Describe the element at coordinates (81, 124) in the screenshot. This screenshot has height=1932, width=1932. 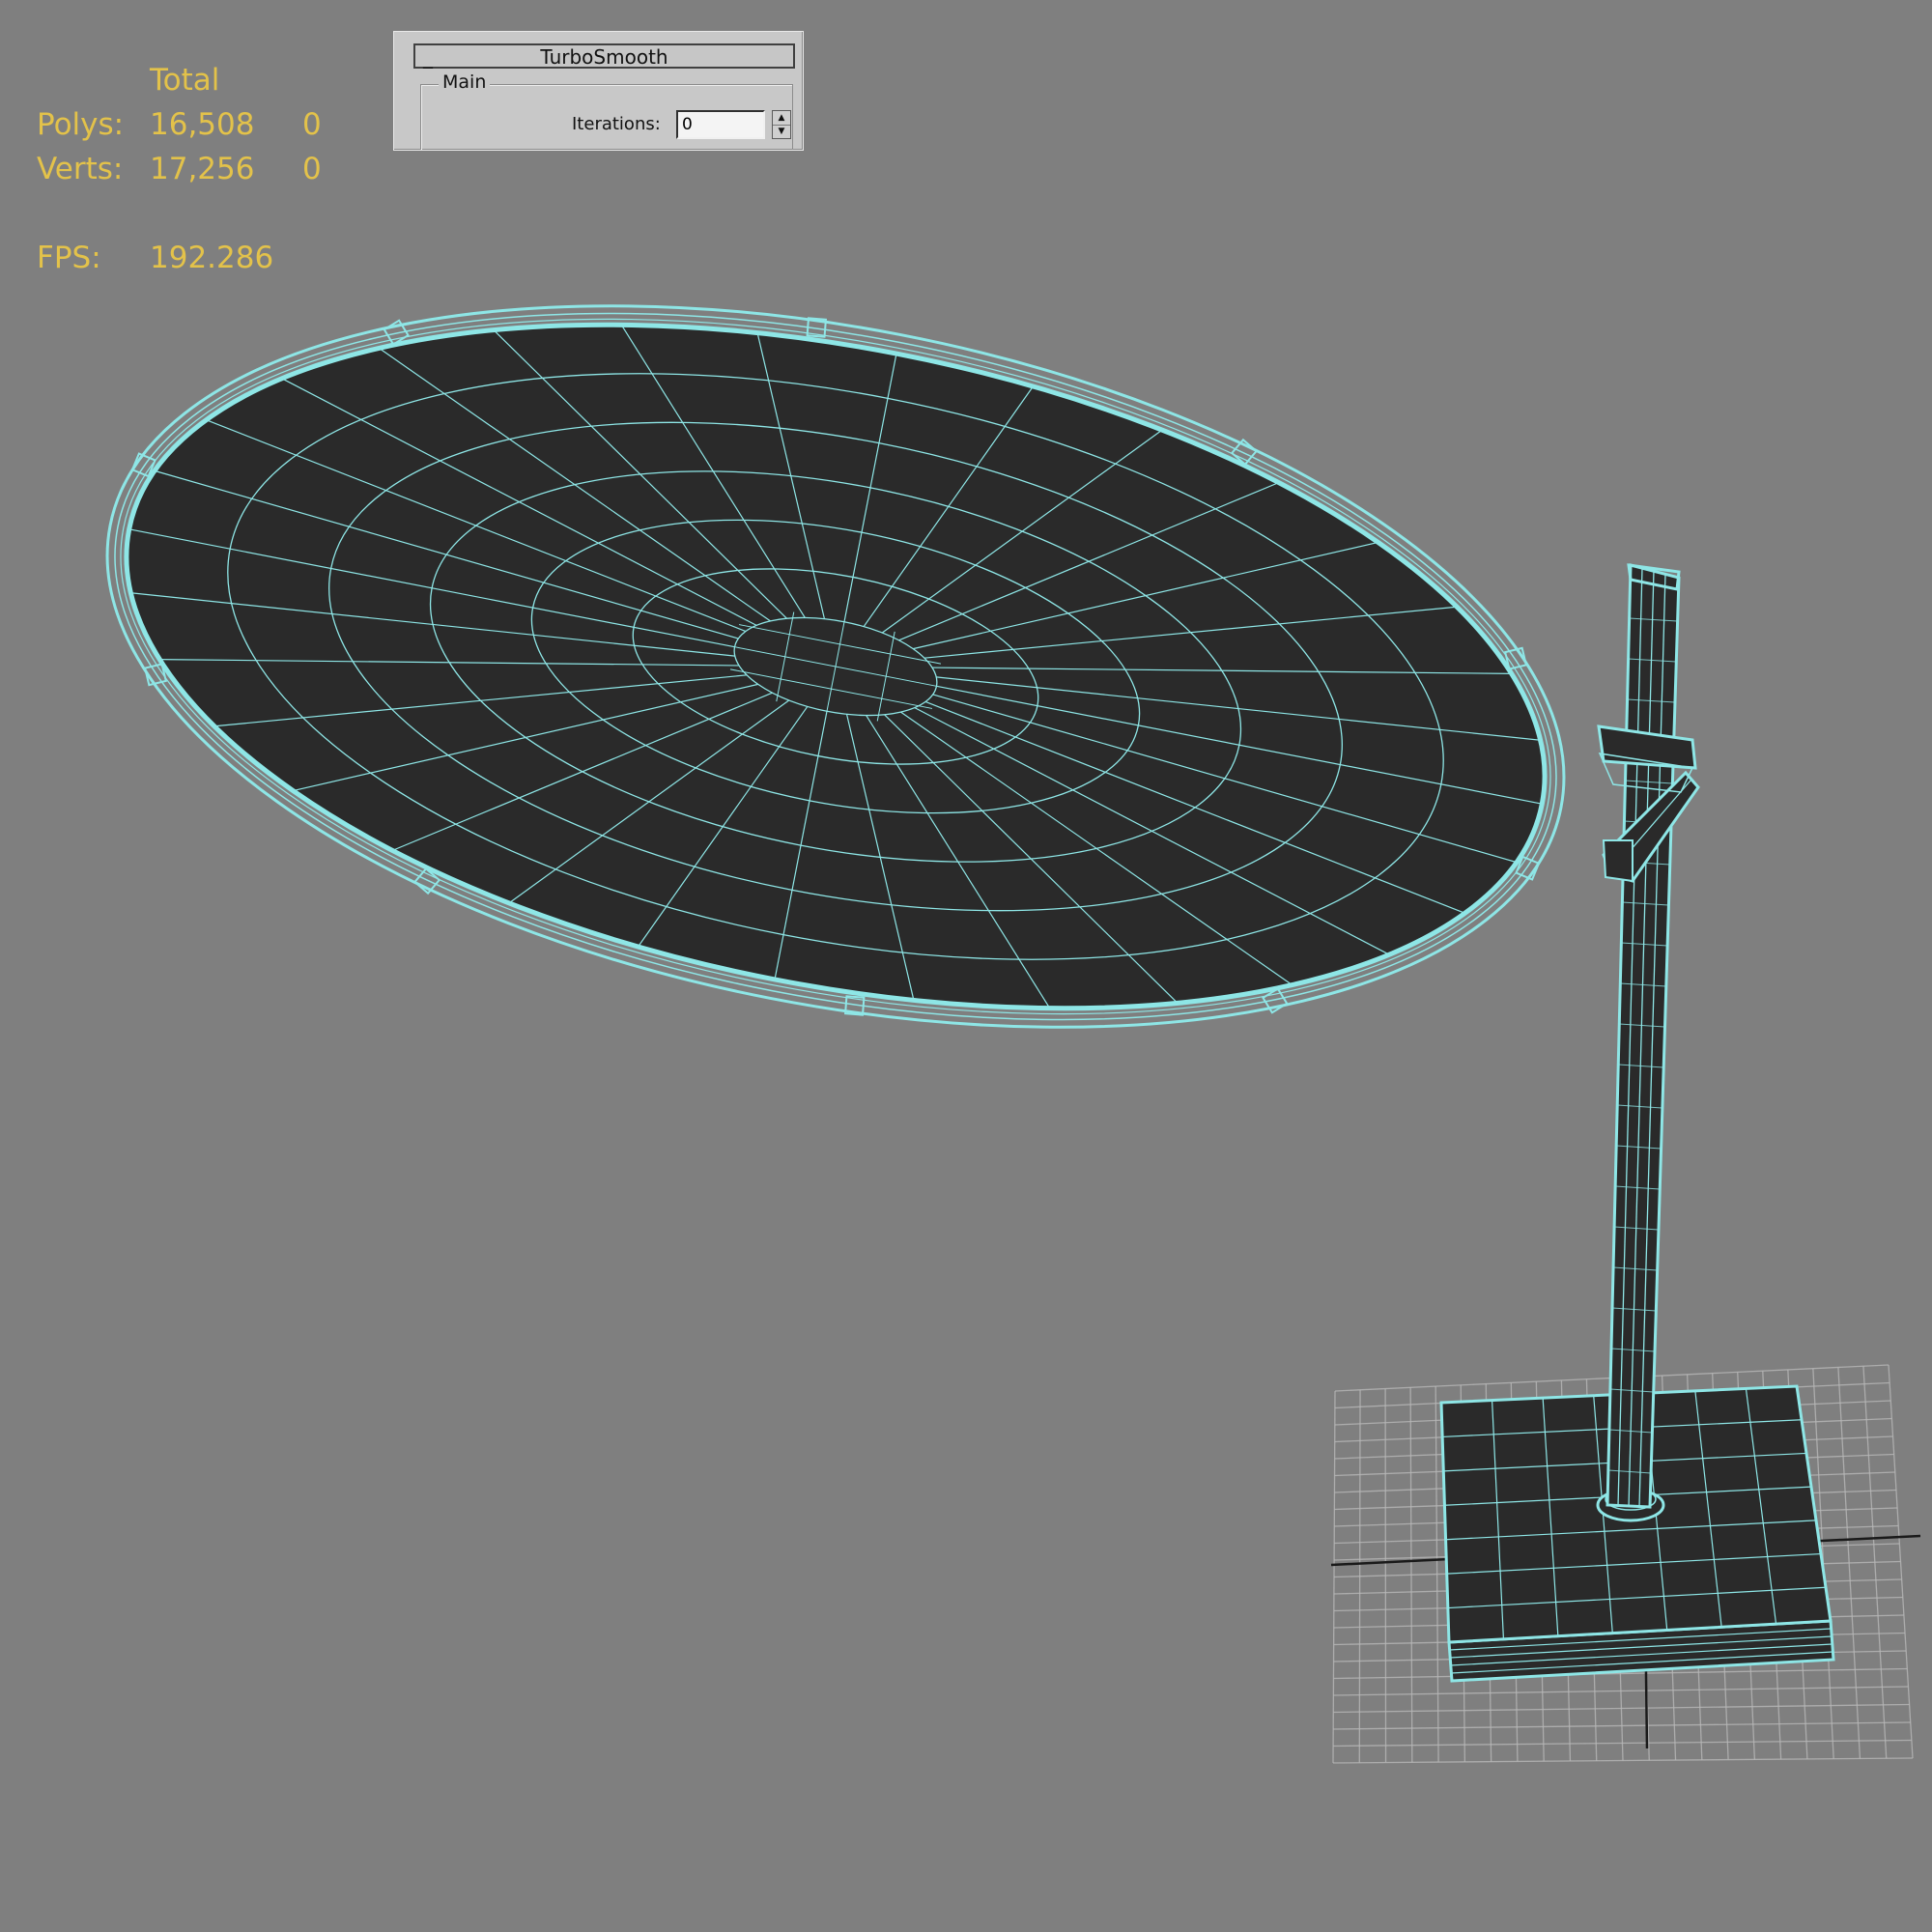
I see `stats-polys-label: Polys:` at that location.